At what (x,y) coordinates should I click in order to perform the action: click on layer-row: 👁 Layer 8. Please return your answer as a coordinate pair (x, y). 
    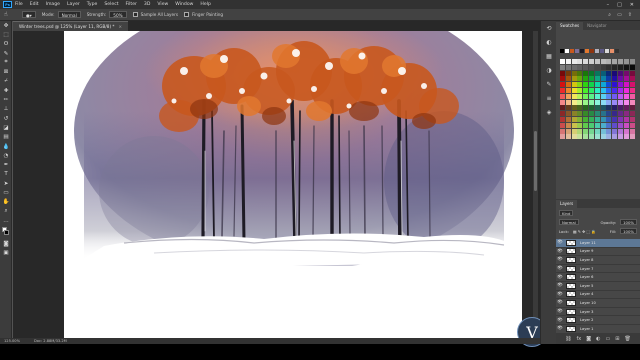
    Looking at the image, I should click on (598, 260).